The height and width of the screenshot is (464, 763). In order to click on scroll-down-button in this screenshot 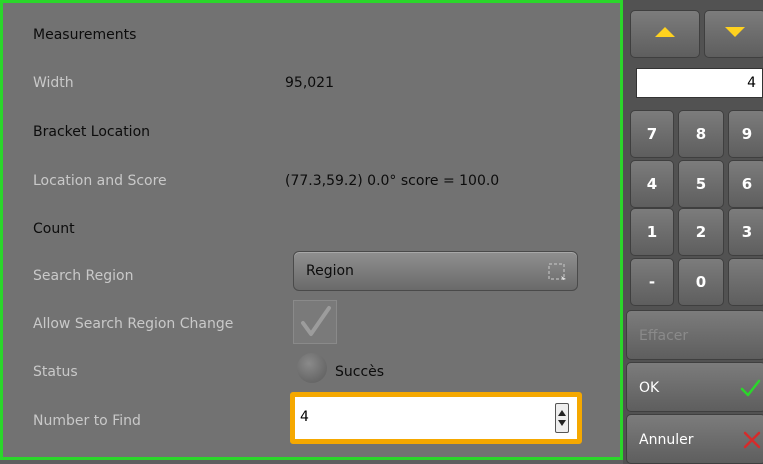, I will do `click(733, 34)`.